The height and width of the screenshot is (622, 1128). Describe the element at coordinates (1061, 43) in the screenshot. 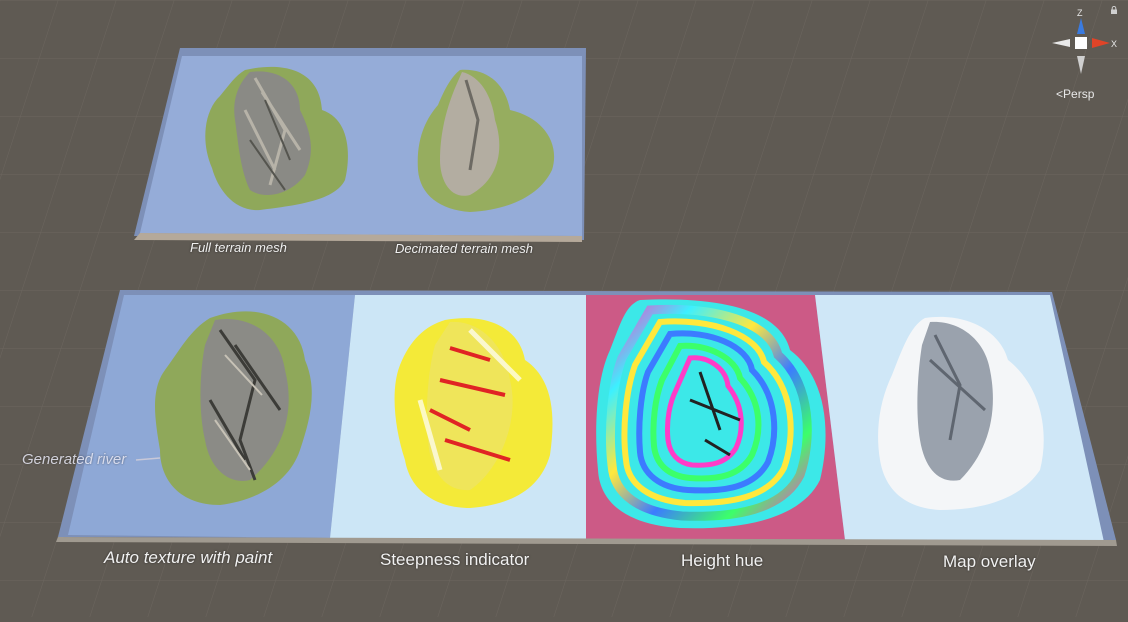

I see `gizmo-neg-x-arrow-icon` at that location.